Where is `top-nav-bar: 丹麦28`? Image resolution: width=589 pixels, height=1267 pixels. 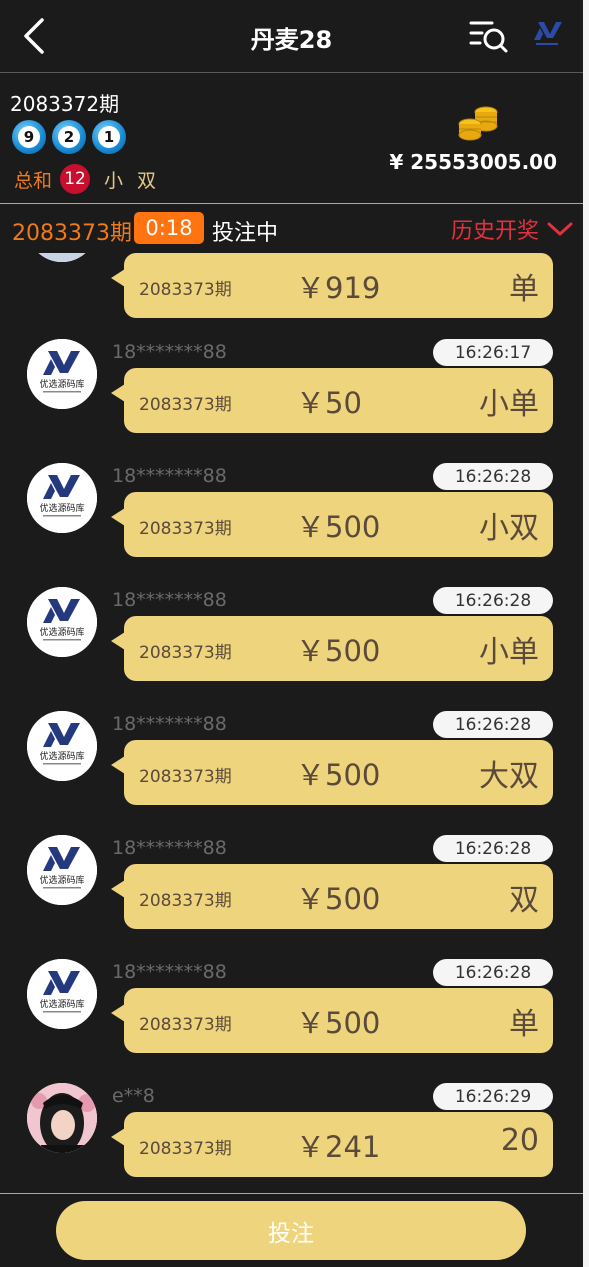 top-nav-bar: 丹麦28 is located at coordinates (291, 36).